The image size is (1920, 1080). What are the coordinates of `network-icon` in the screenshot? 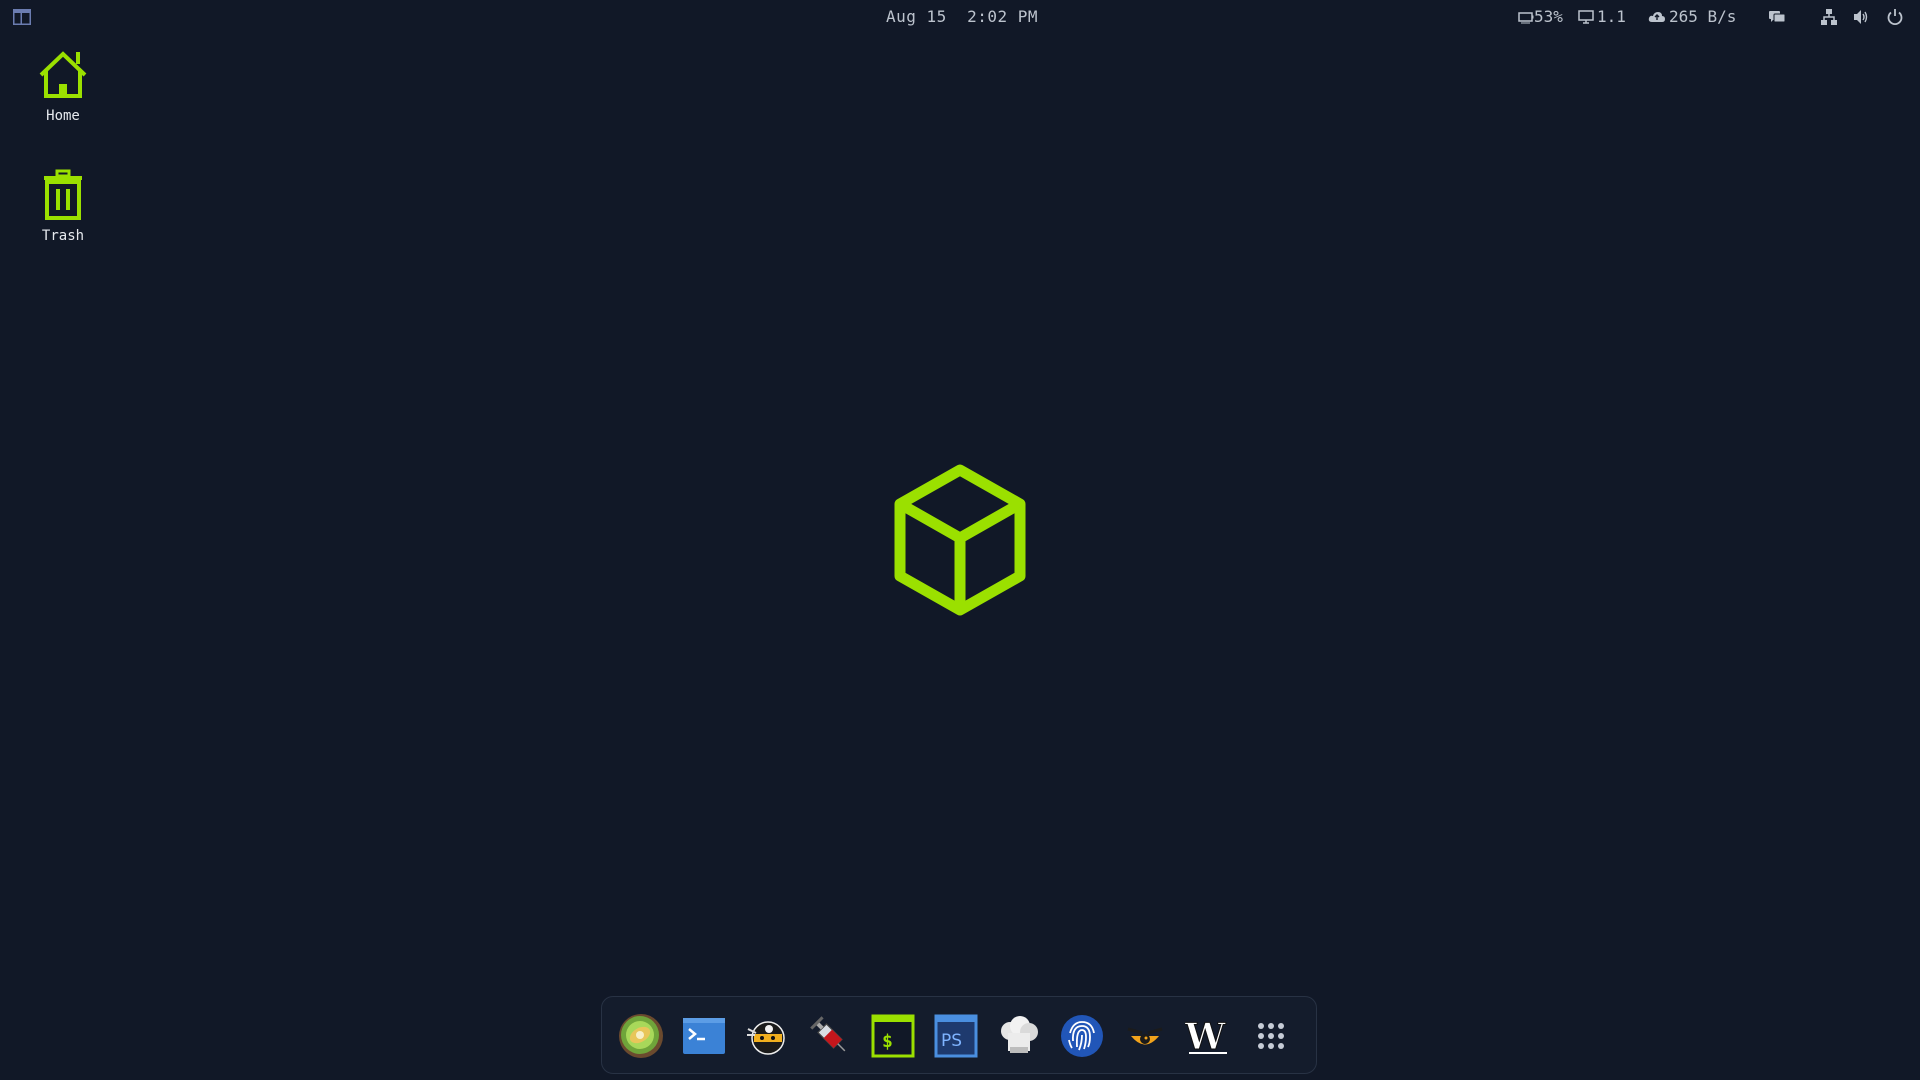 It's located at (1829, 17).